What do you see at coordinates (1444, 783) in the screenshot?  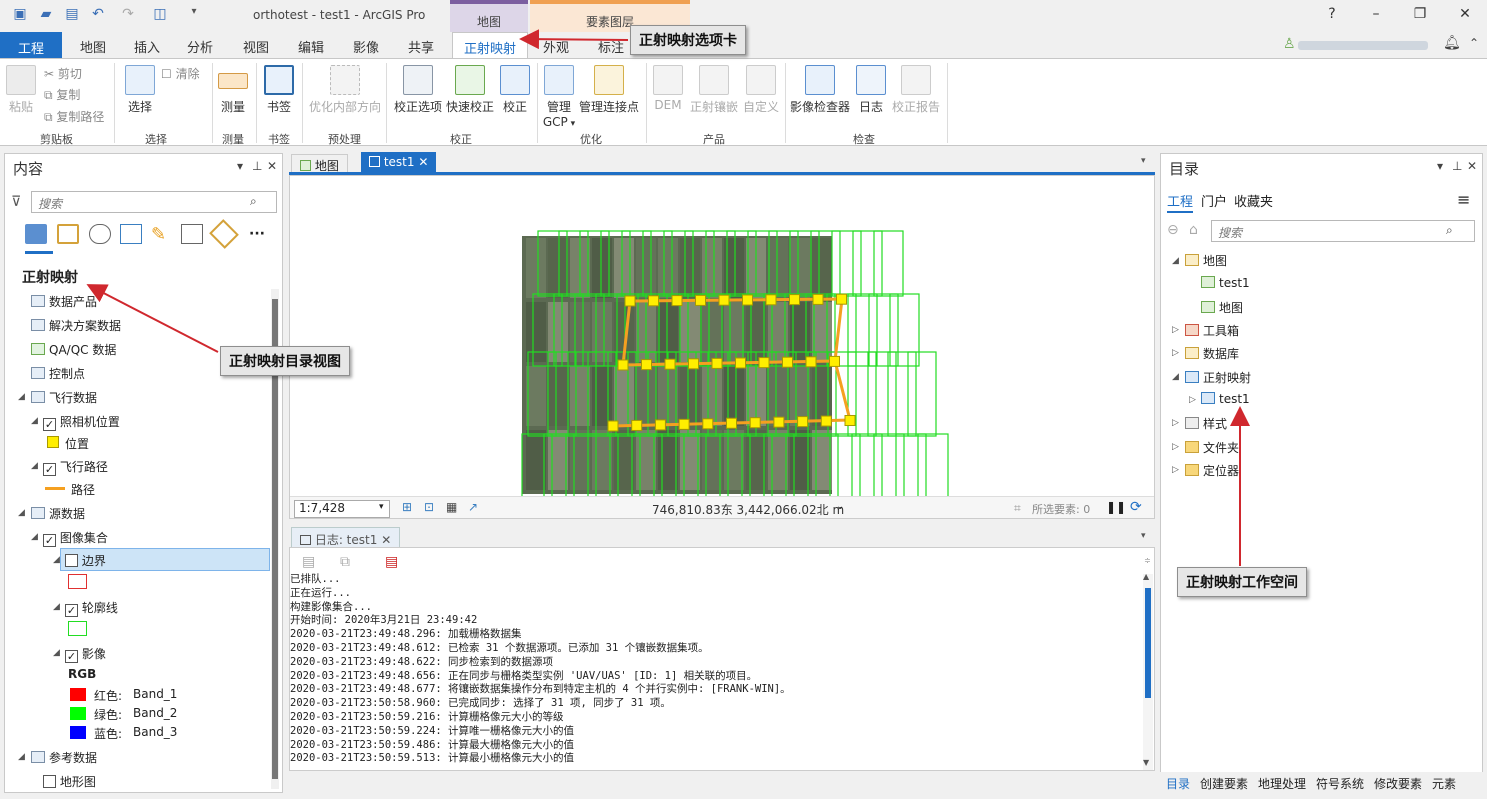 I see `bottom-tab-elements: 元素` at bounding box center [1444, 783].